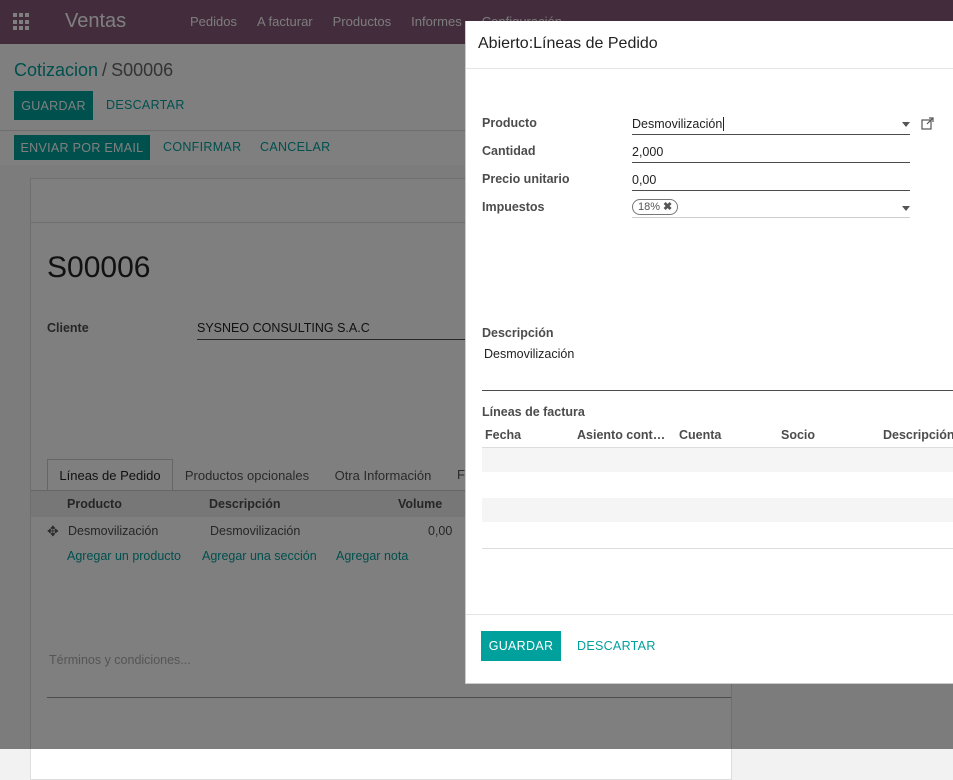 This screenshot has width=953, height=780. What do you see at coordinates (513, 207) in the screenshot?
I see `tax-label: Impuestos` at bounding box center [513, 207].